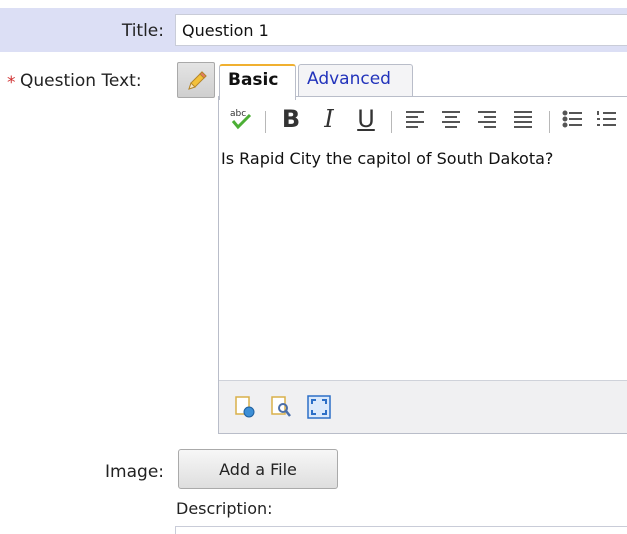  Describe the element at coordinates (607, 119) in the screenshot. I see `numbered-list-icon` at that location.